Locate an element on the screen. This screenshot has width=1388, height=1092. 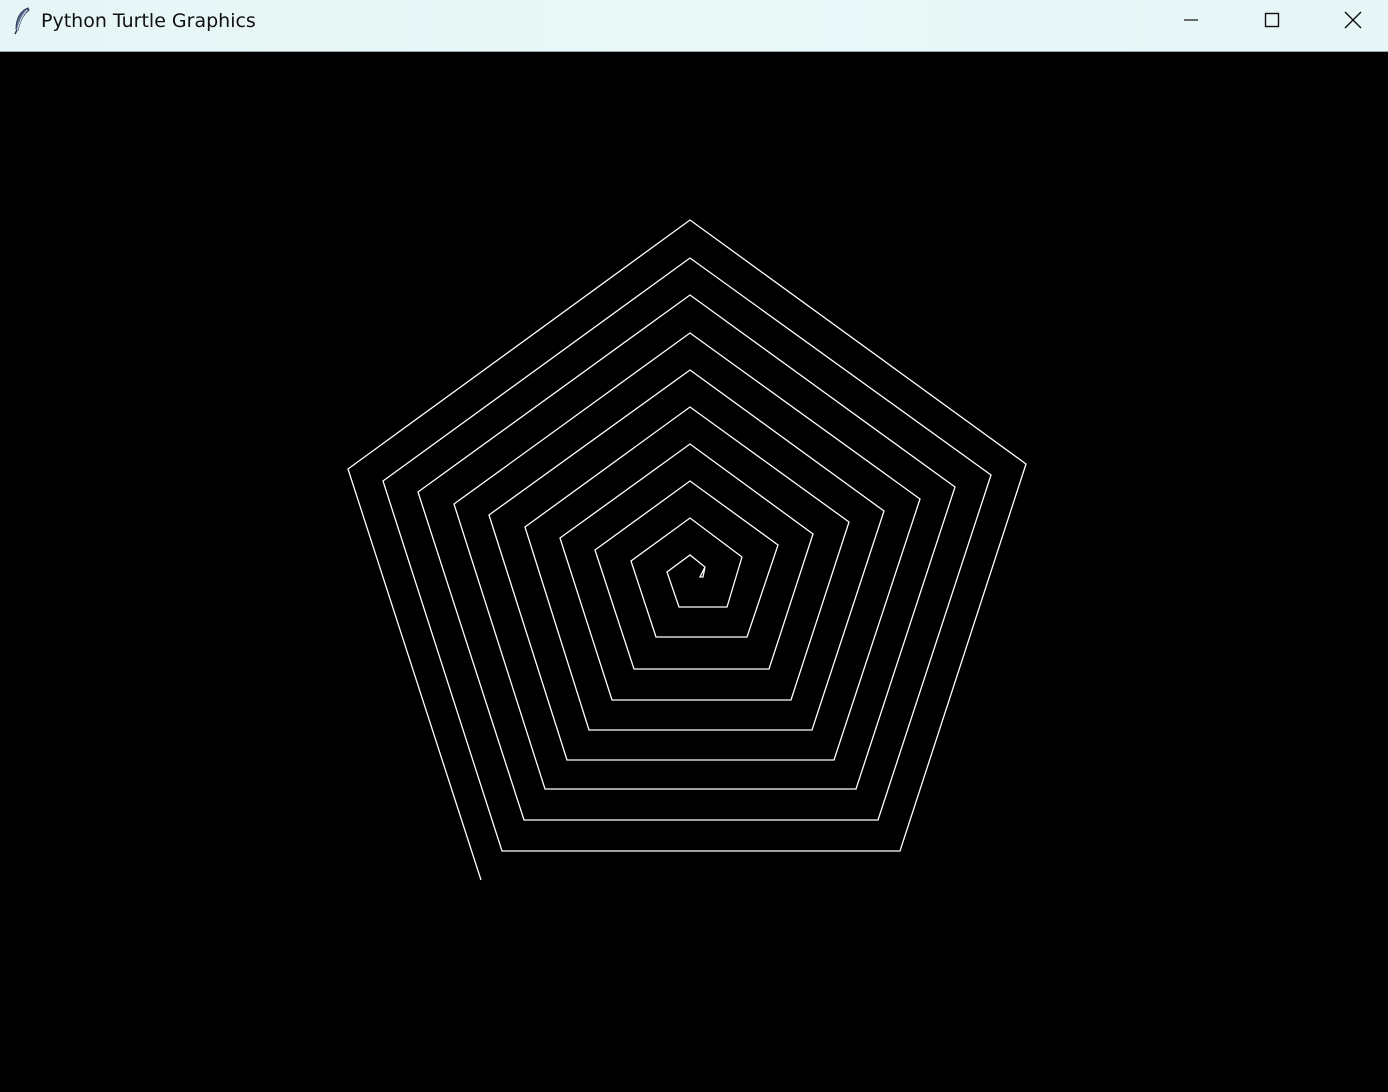
close-icon is located at coordinates (1353, 22).